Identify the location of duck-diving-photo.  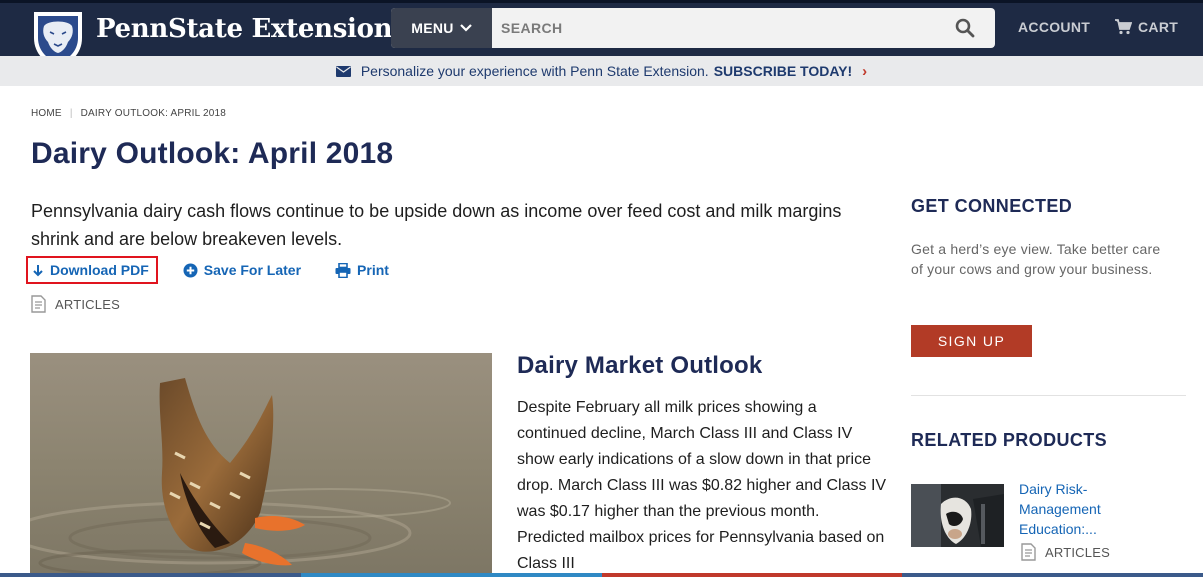
(261, 465).